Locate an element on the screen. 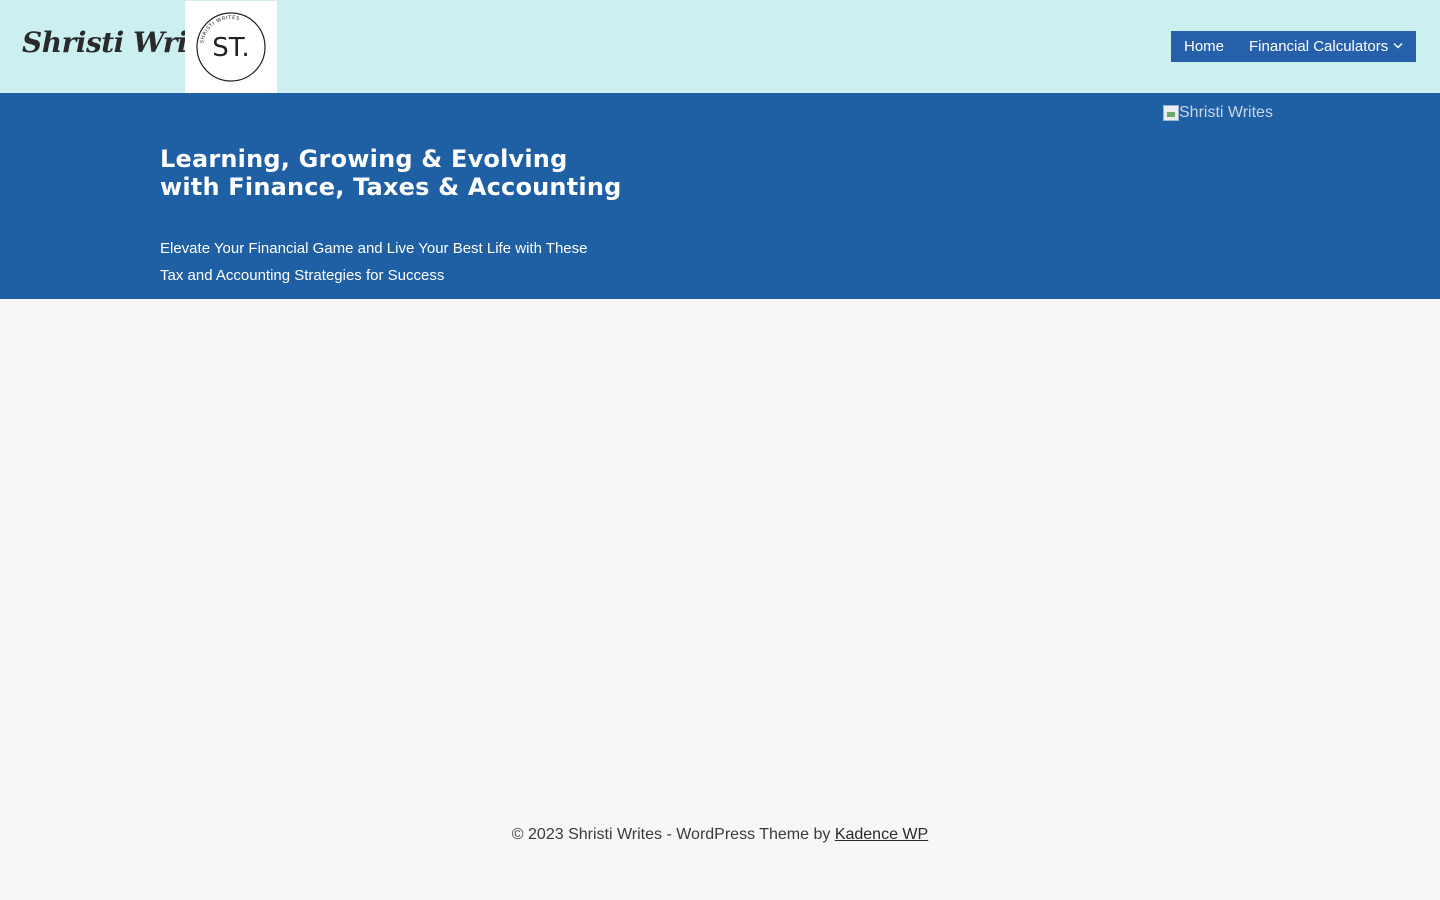 The image size is (1440, 900). hero-image-broken: Shristi Writes is located at coordinates (1218, 113).